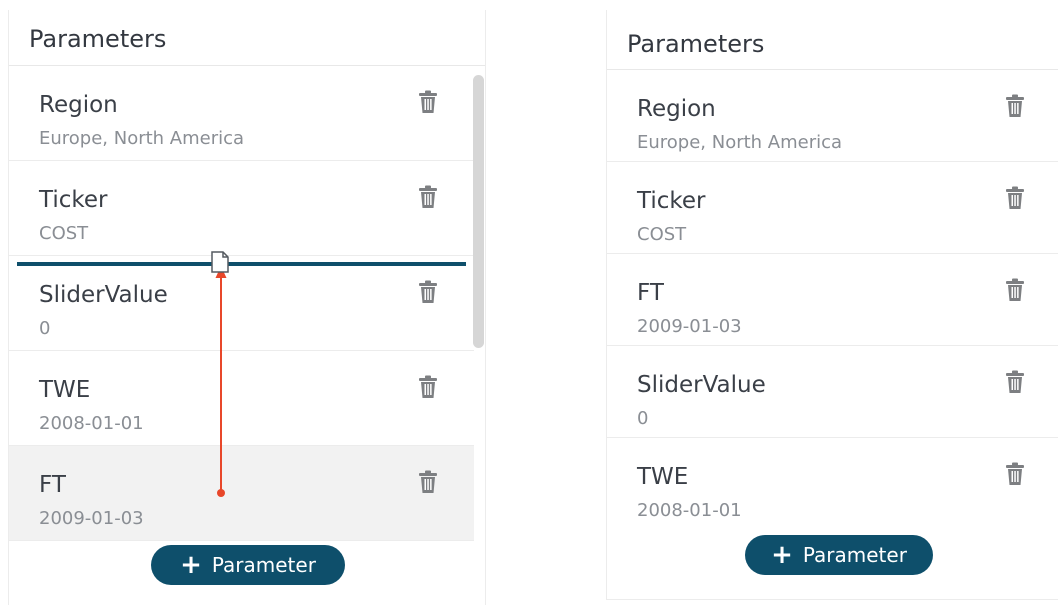 The height and width of the screenshot is (605, 1058). I want to click on drop-indicator-line, so click(241, 264).